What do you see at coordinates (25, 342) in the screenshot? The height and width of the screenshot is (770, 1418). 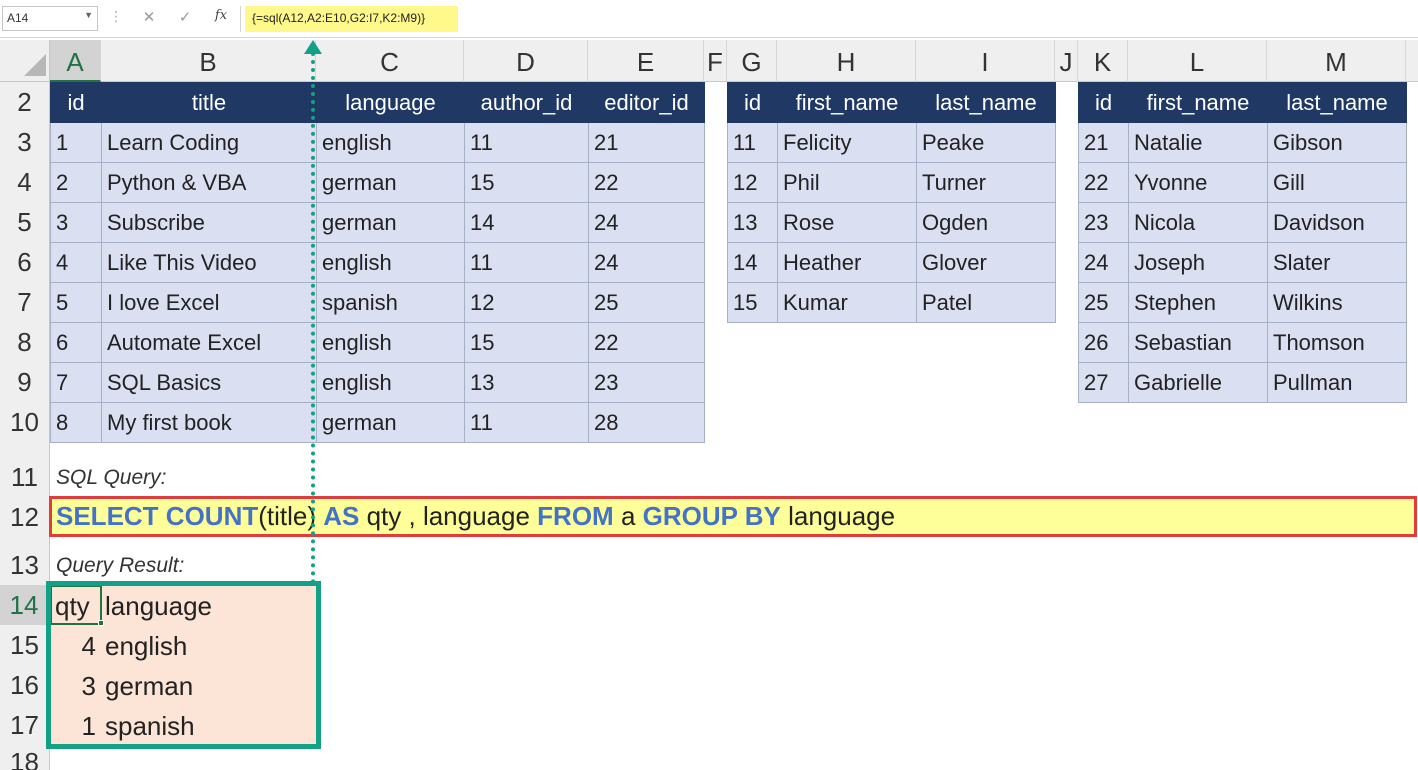 I see `row-header-8: 8` at bounding box center [25, 342].